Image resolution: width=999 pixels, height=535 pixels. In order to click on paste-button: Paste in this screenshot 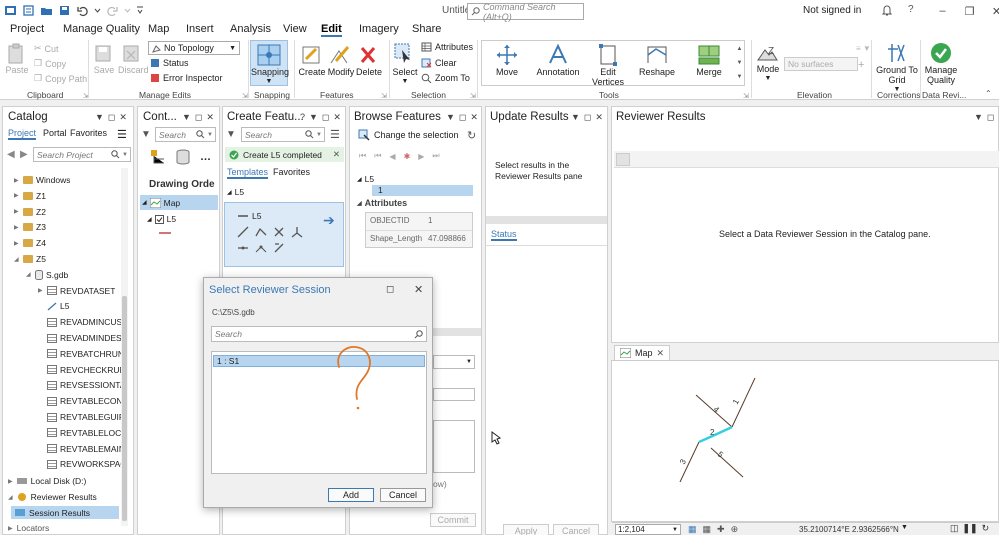, I will do `click(17, 59)`.